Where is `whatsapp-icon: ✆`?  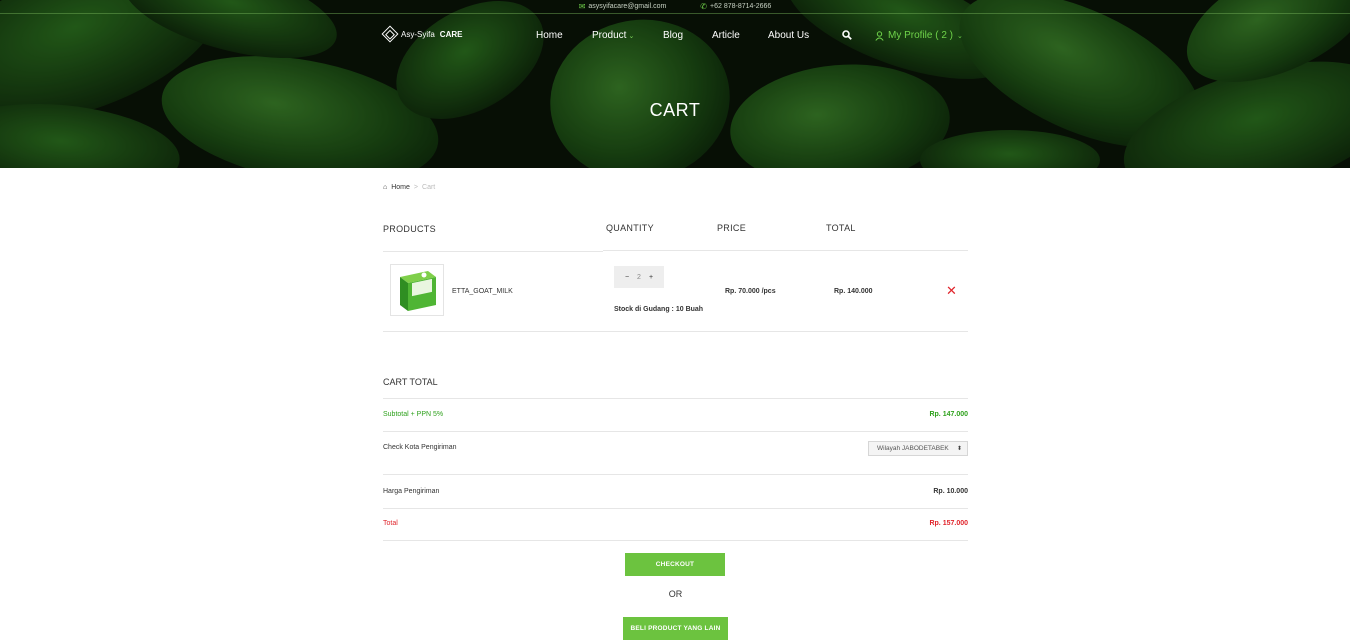
whatsapp-icon: ✆ is located at coordinates (703, 6).